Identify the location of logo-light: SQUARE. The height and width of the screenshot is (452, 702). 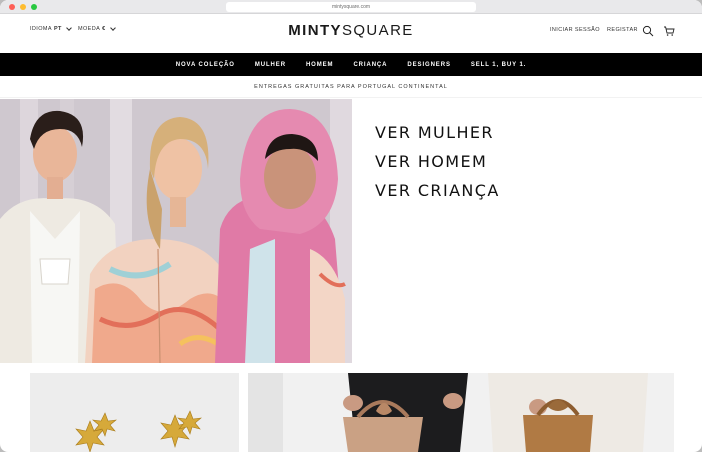
(377, 30).